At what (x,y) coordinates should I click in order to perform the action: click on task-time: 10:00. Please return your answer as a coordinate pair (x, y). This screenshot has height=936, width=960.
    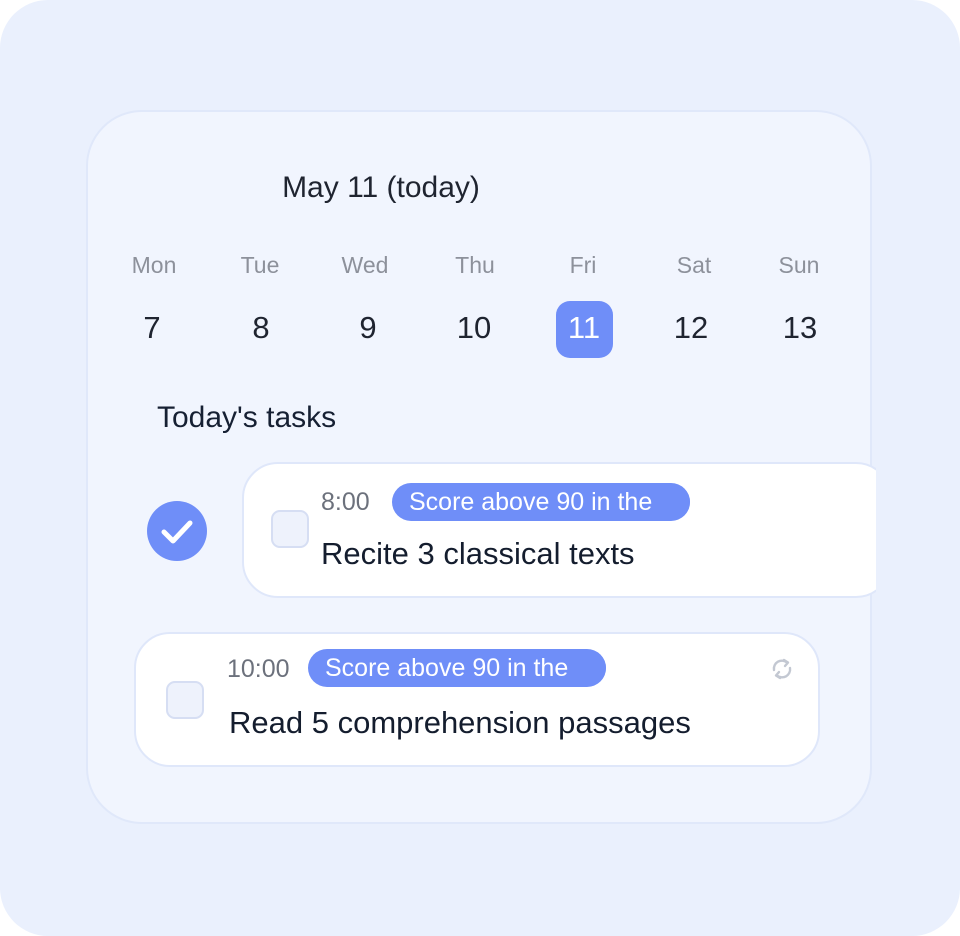
    Looking at the image, I should click on (258, 669).